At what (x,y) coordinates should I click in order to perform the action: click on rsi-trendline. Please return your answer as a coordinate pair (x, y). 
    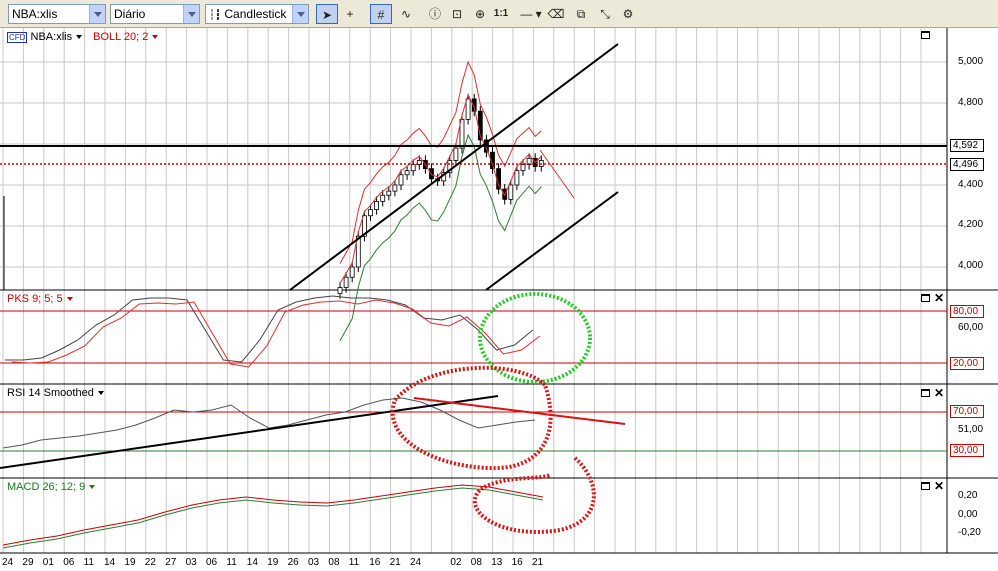
    Looking at the image, I should click on (249, 432).